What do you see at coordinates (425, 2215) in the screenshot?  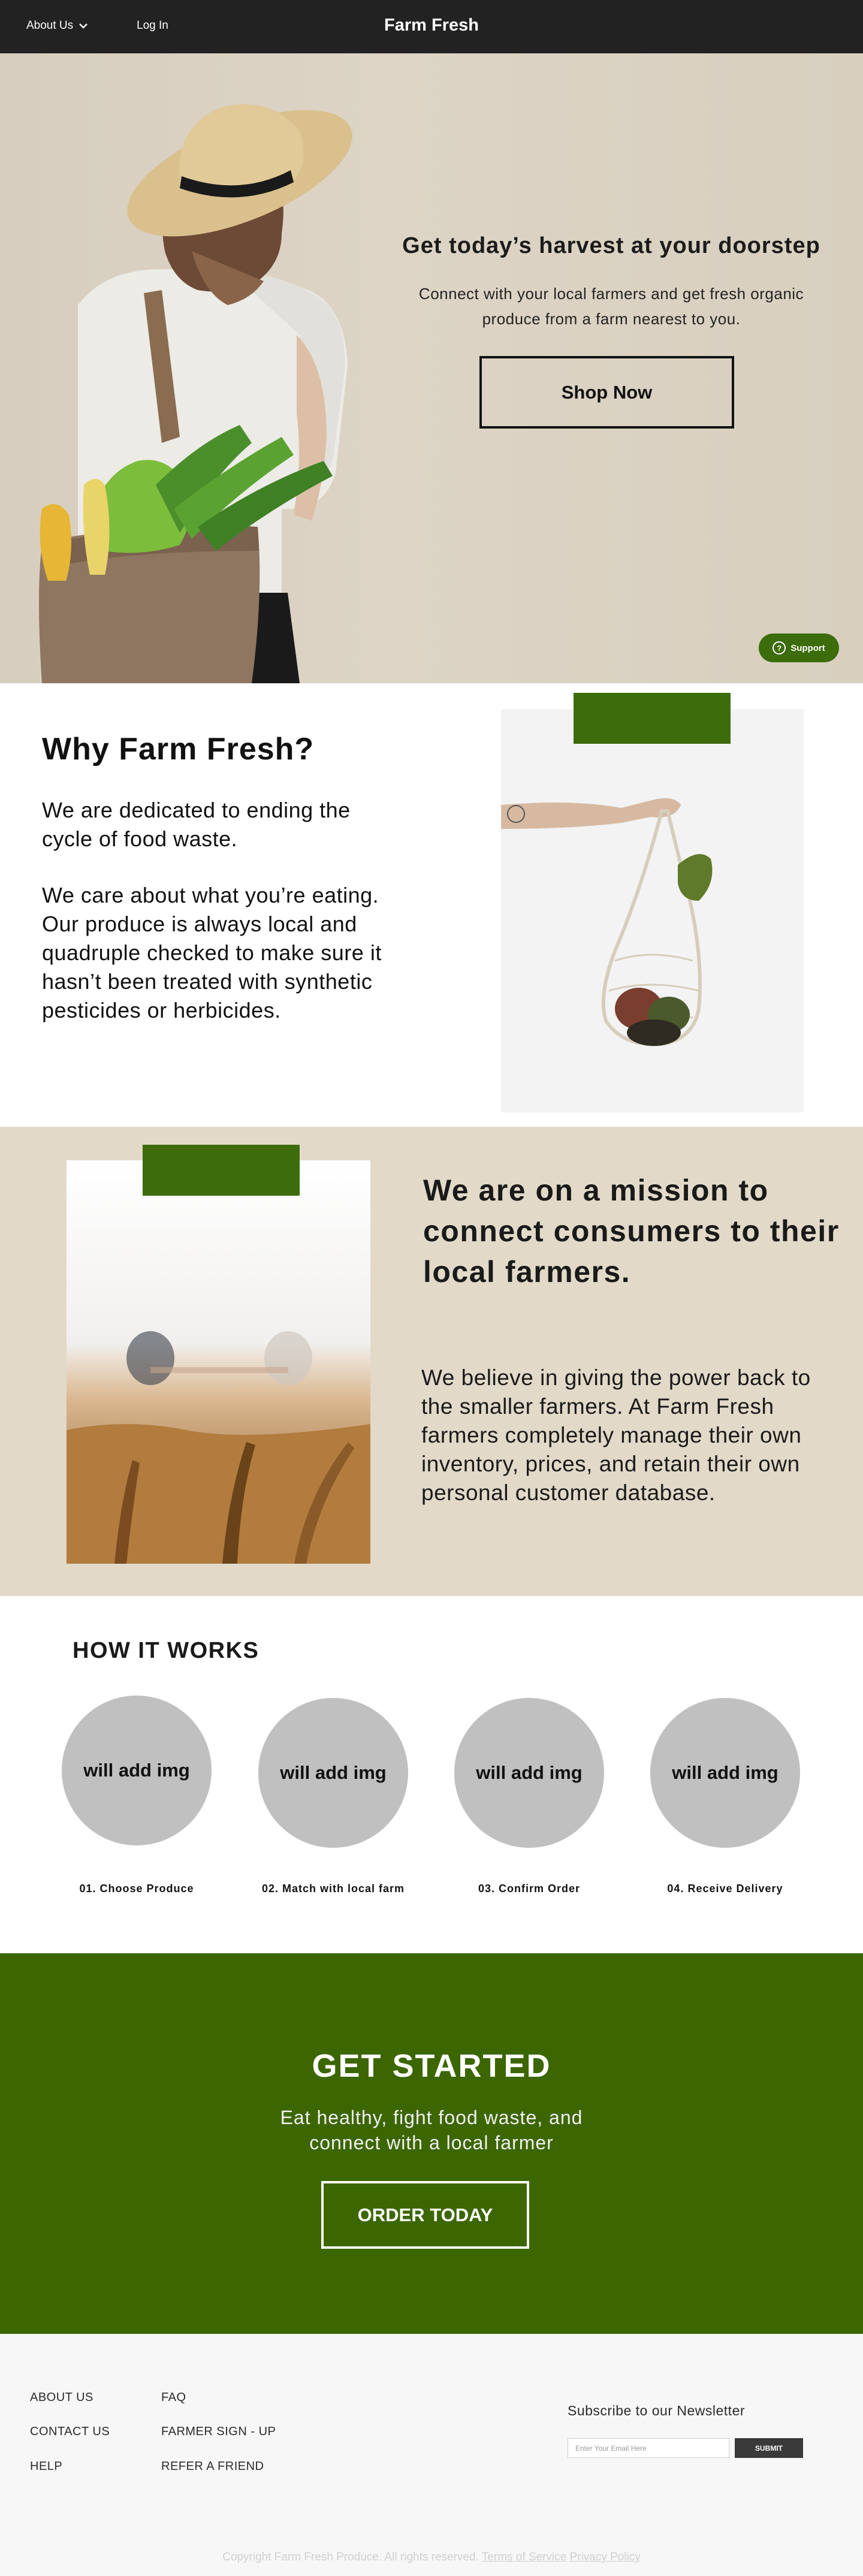 I see `order-today-button: ORDER TODAY` at bounding box center [425, 2215].